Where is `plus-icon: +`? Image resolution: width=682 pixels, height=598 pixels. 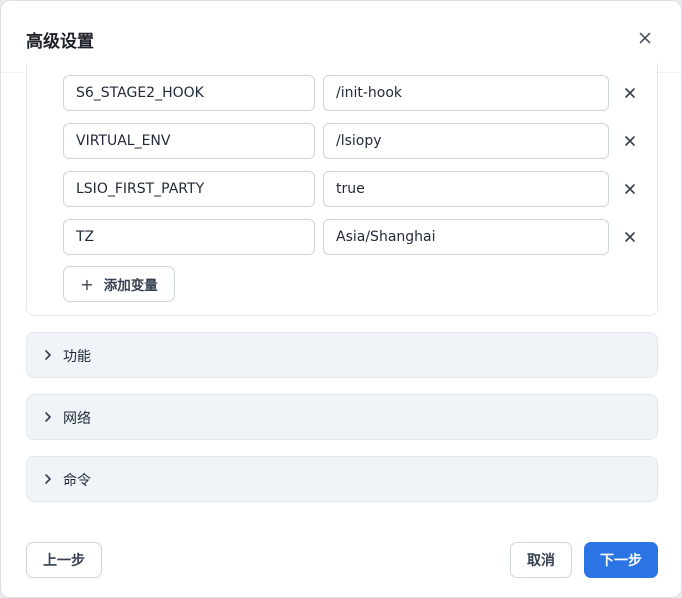
plus-icon: + is located at coordinates (87, 284).